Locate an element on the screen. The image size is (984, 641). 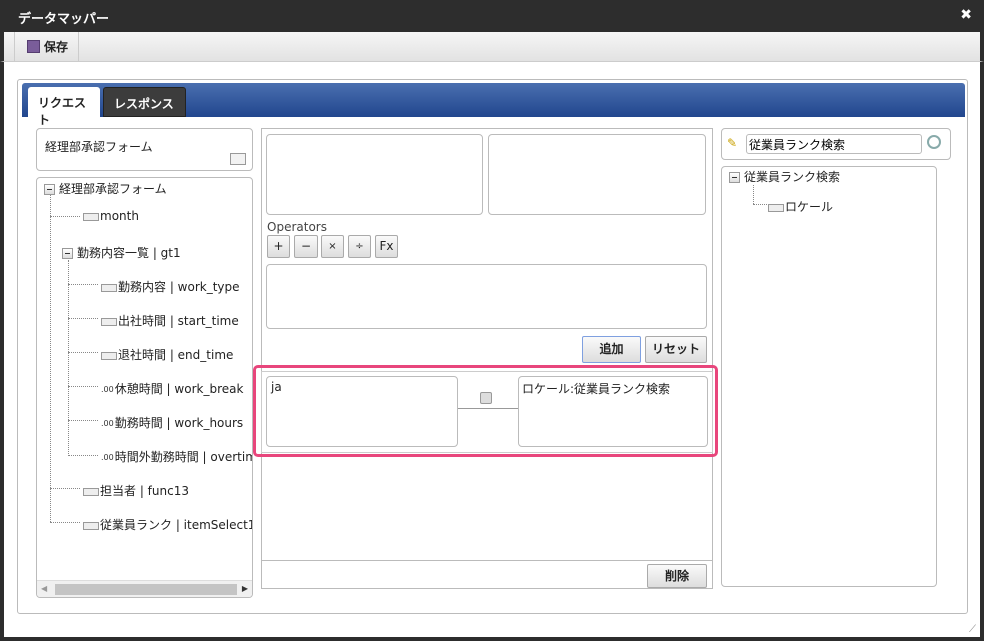
tab-response: レスポンス is located at coordinates (144, 102).